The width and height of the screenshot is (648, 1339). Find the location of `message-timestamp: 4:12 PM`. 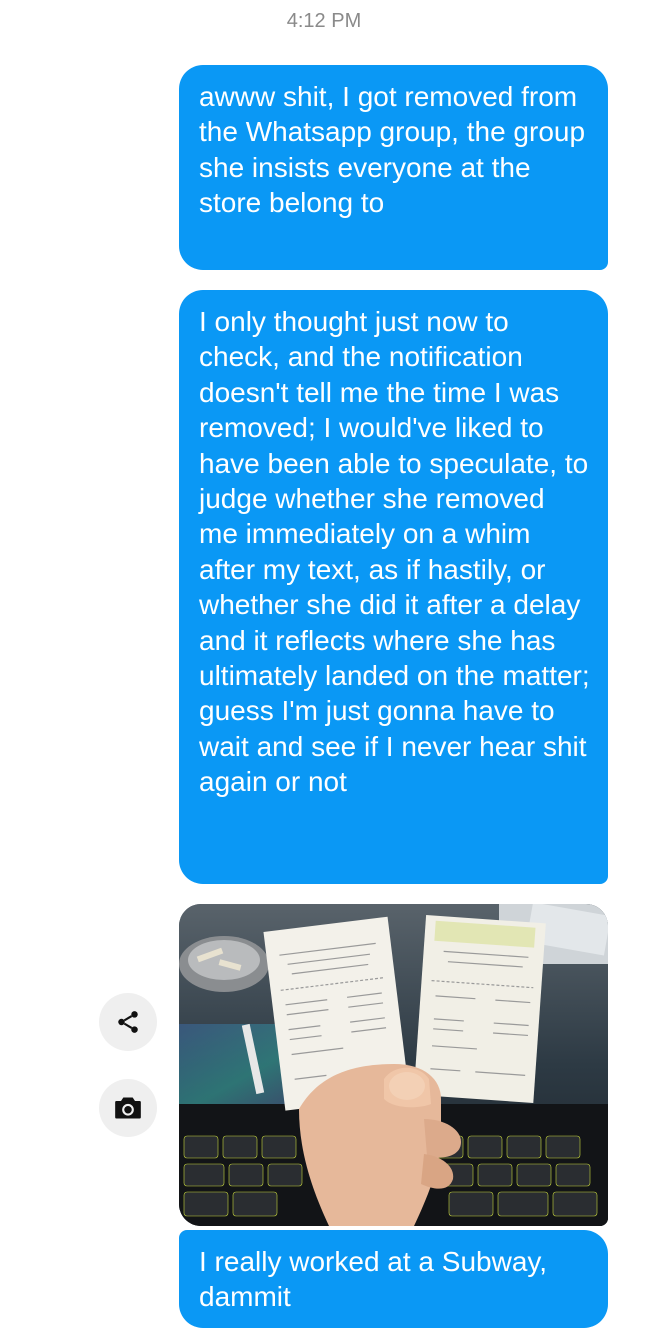

message-timestamp: 4:12 PM is located at coordinates (324, 21).